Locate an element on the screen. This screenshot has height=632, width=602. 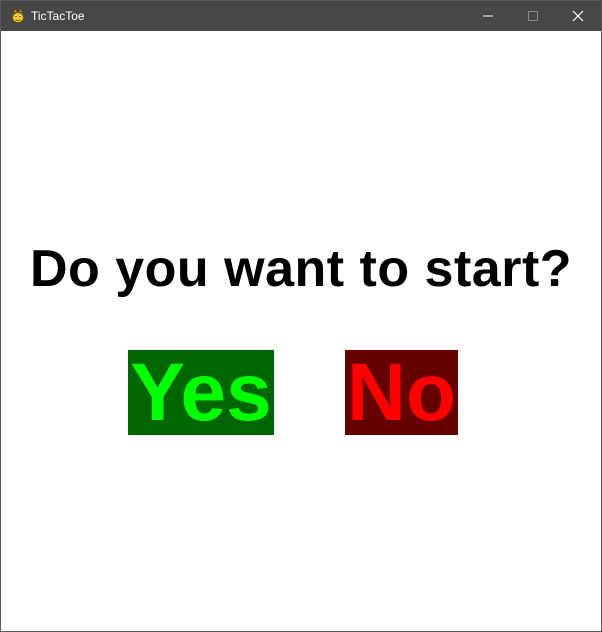
close-icon is located at coordinates (577, 16).